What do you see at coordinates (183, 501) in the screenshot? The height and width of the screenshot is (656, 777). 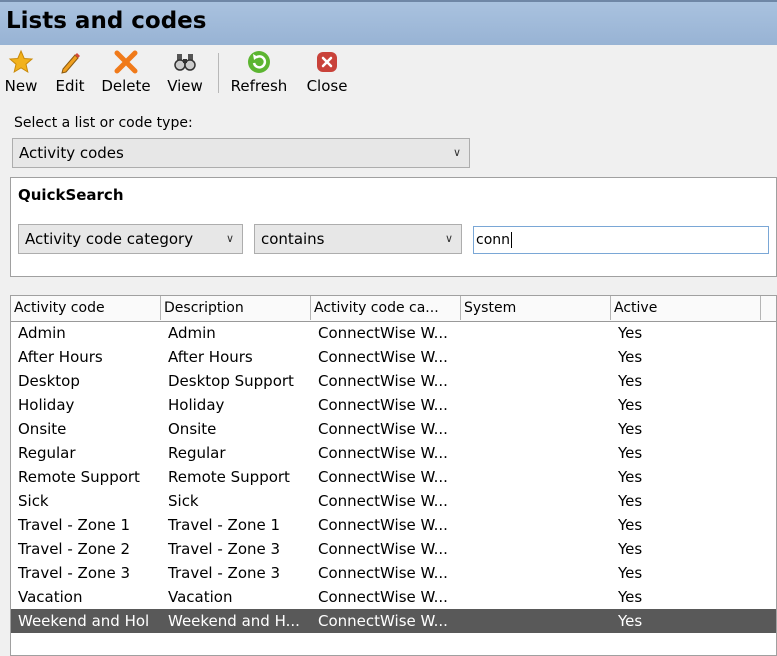 I see `cell-description: Sick` at bounding box center [183, 501].